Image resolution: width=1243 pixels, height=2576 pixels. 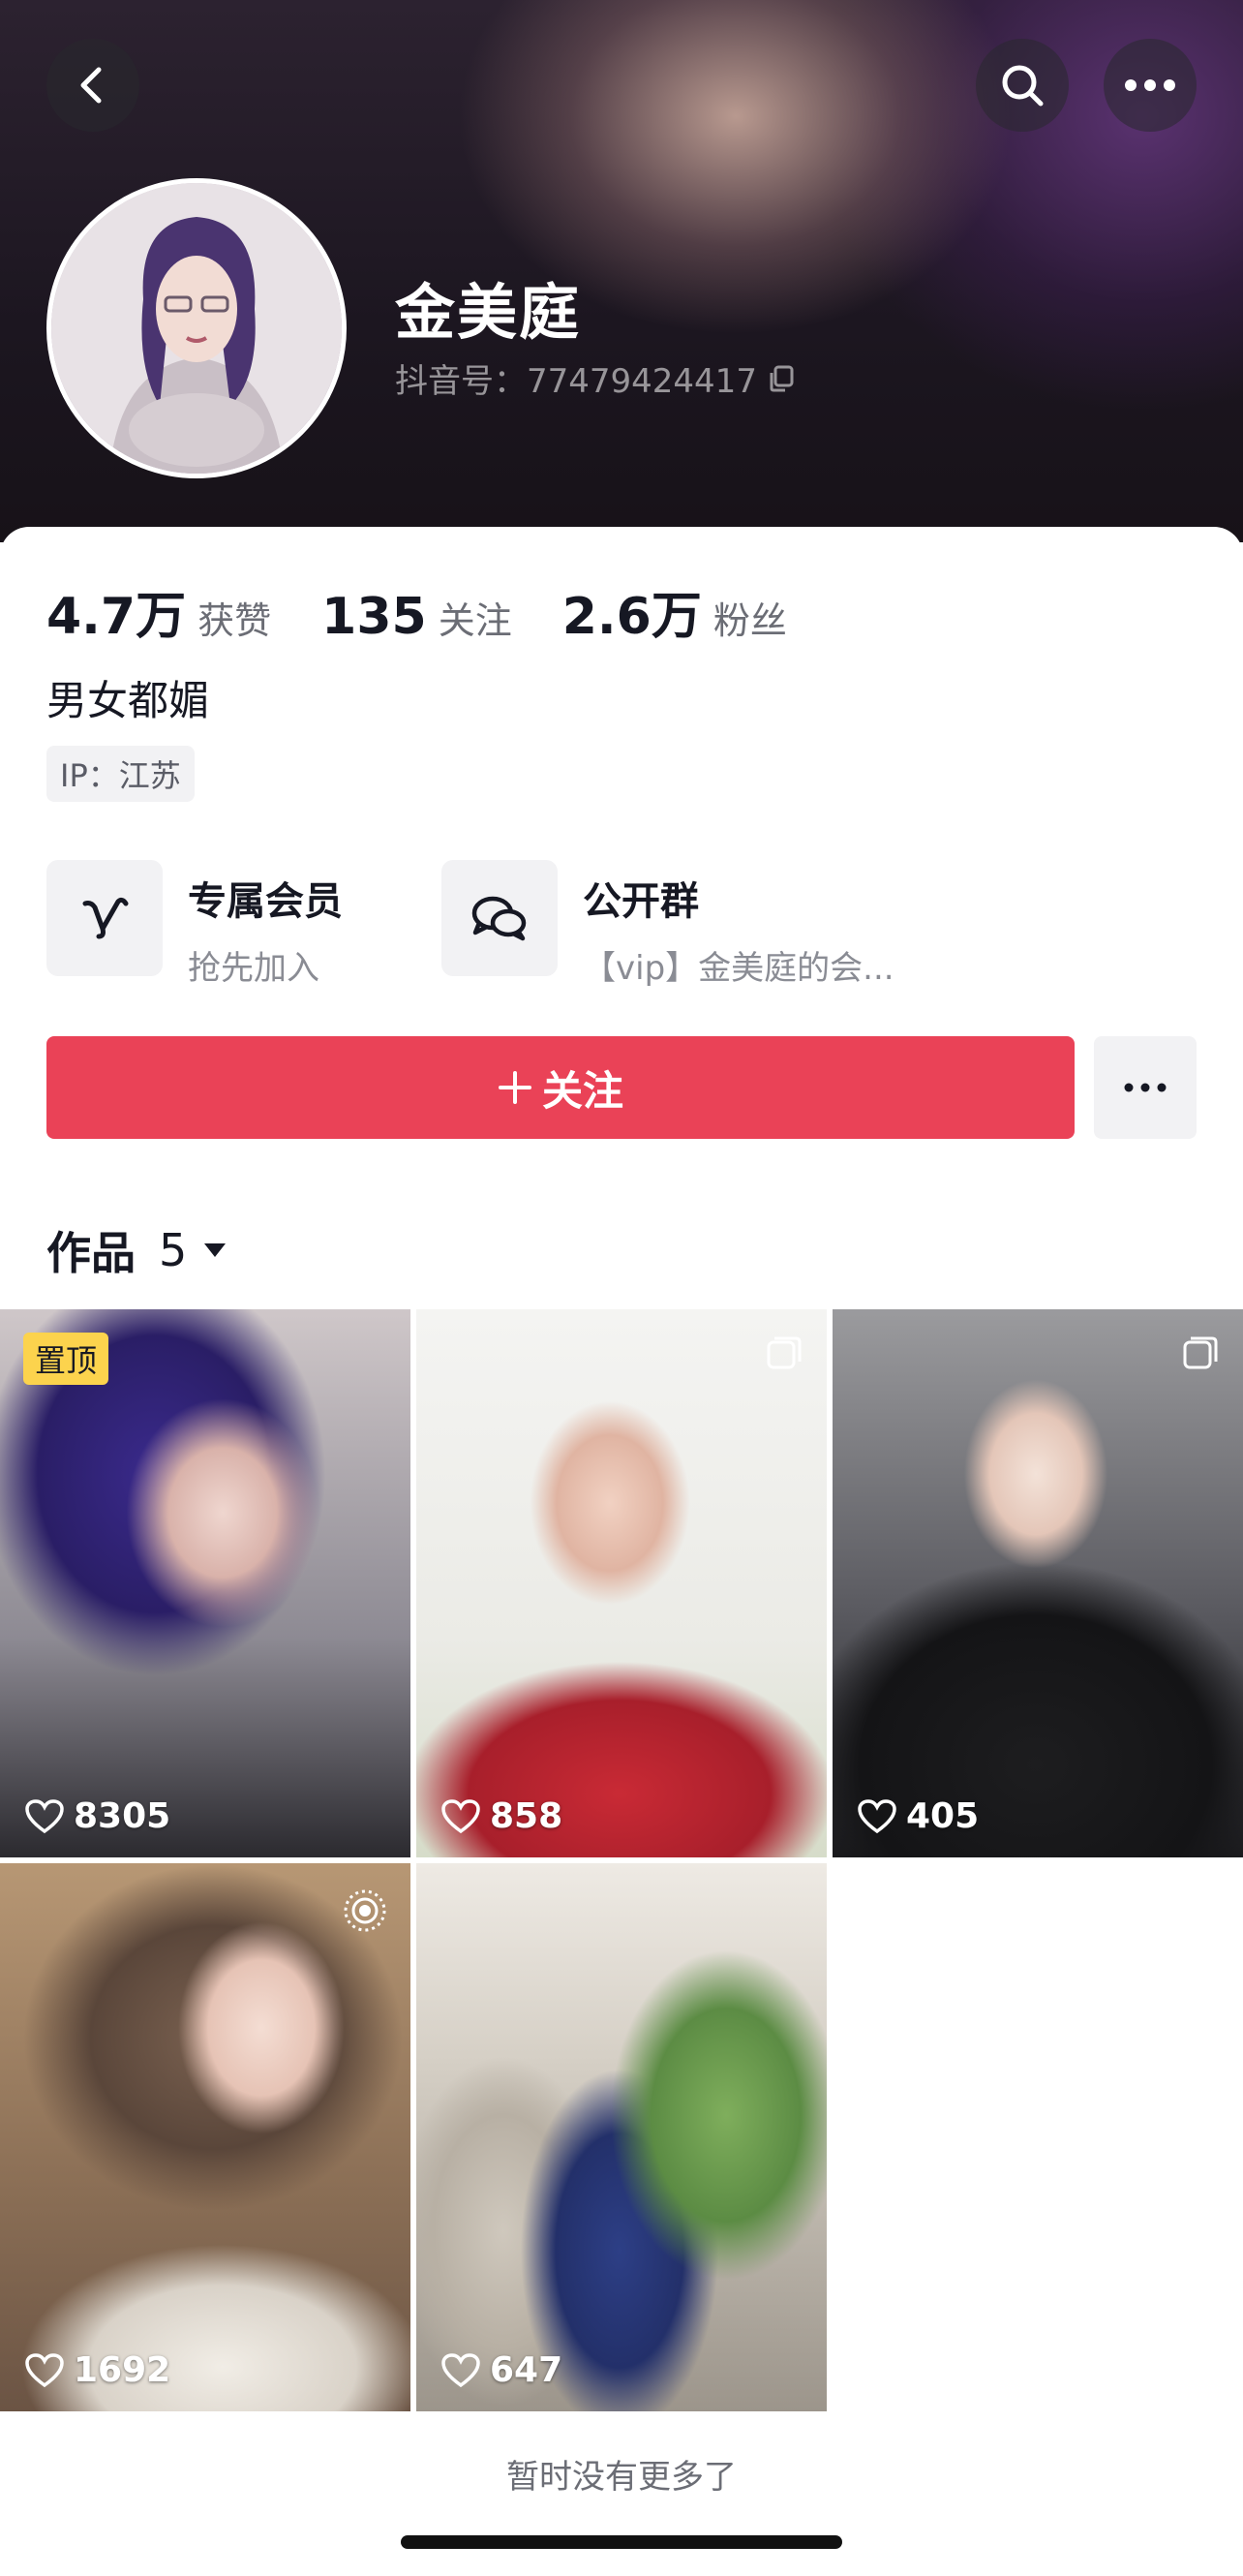 I want to click on back-arrow-icon, so click(x=91, y=85).